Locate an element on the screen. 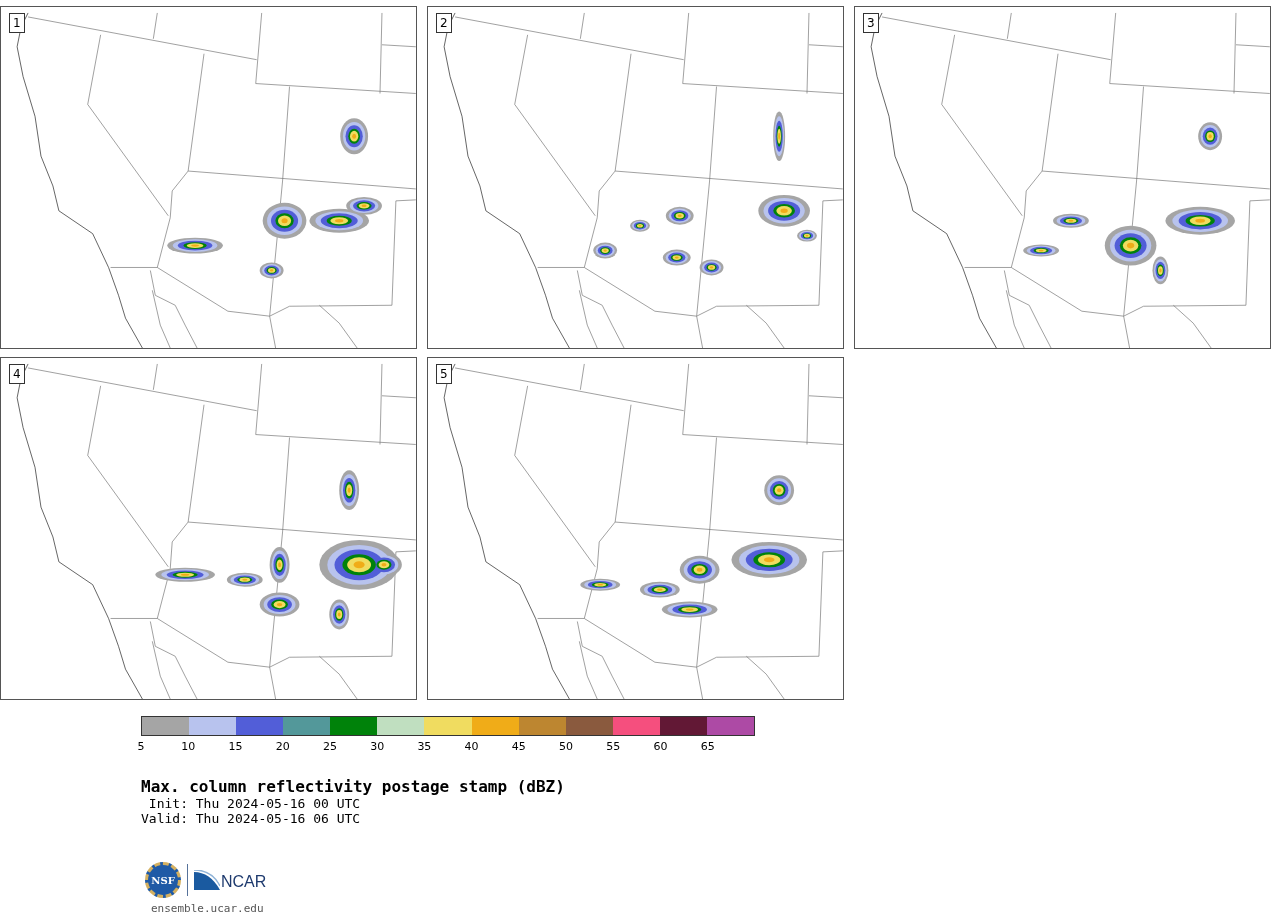  tick-label: 20 is located at coordinates (282, 746).